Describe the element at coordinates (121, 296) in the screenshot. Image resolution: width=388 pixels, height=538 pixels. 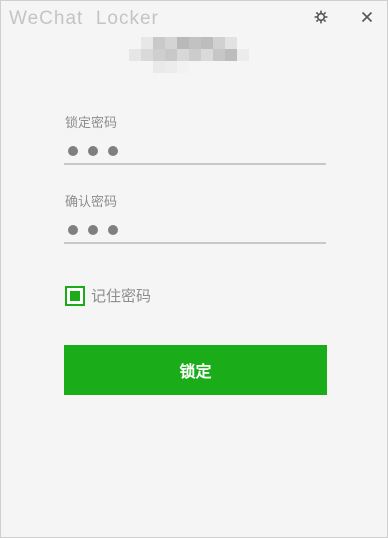
I see `remember-label: 记住密码` at that location.